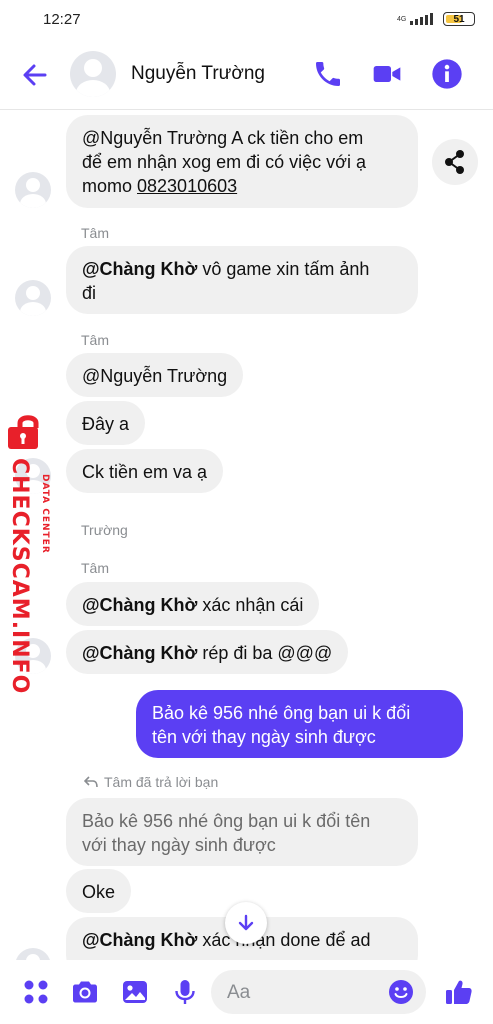  I want to click on message-text: xác nhận done để ad, so click(284, 940).